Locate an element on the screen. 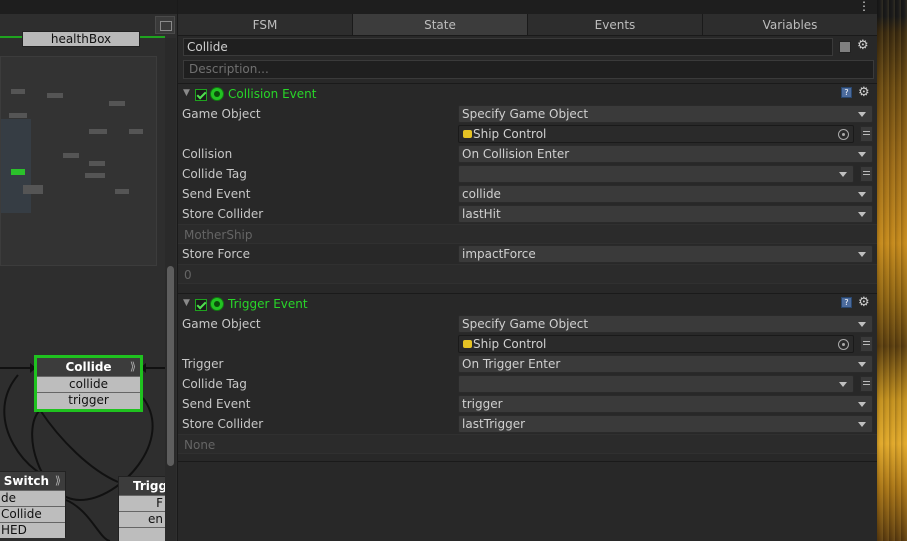 This screenshot has width=907, height=541. node-event: de is located at coordinates (32, 498).